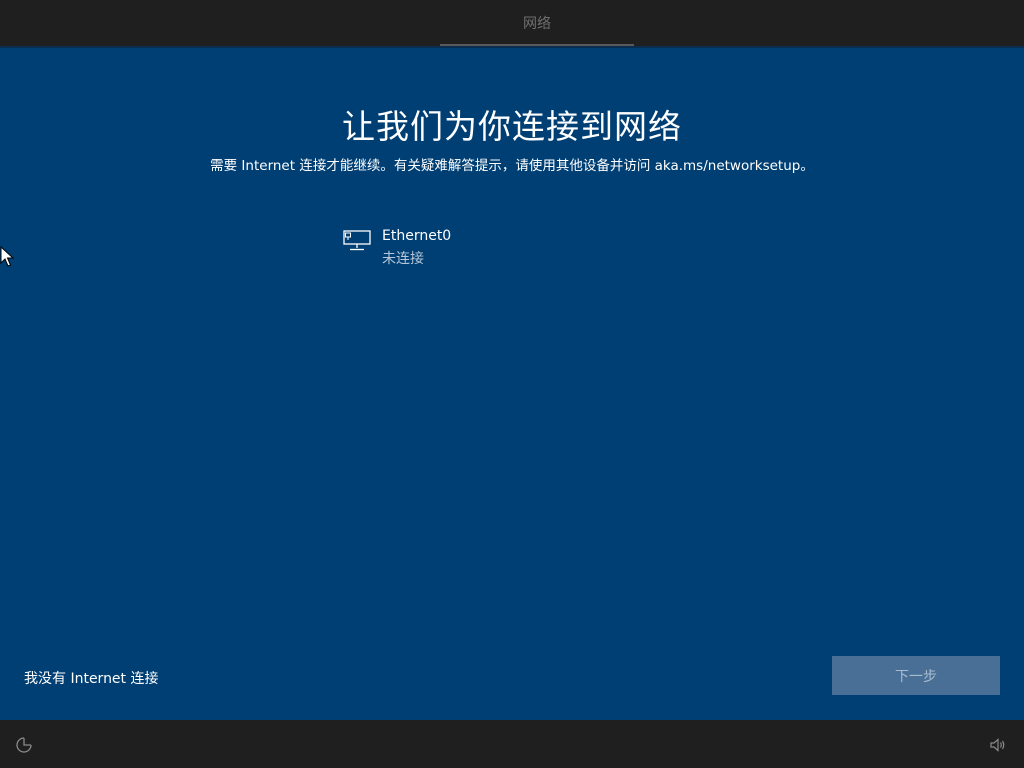  What do you see at coordinates (998, 745) in the screenshot?
I see `volume-icon` at bounding box center [998, 745].